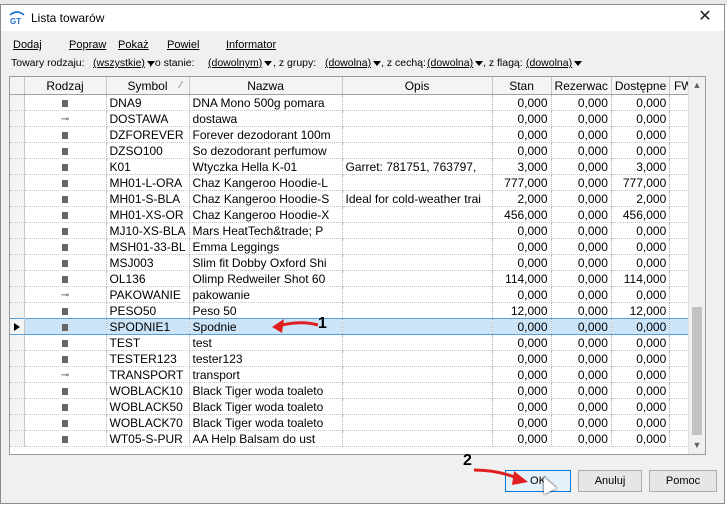  What do you see at coordinates (266, 246) in the screenshot?
I see `cell-name: Emma Leggings` at bounding box center [266, 246].